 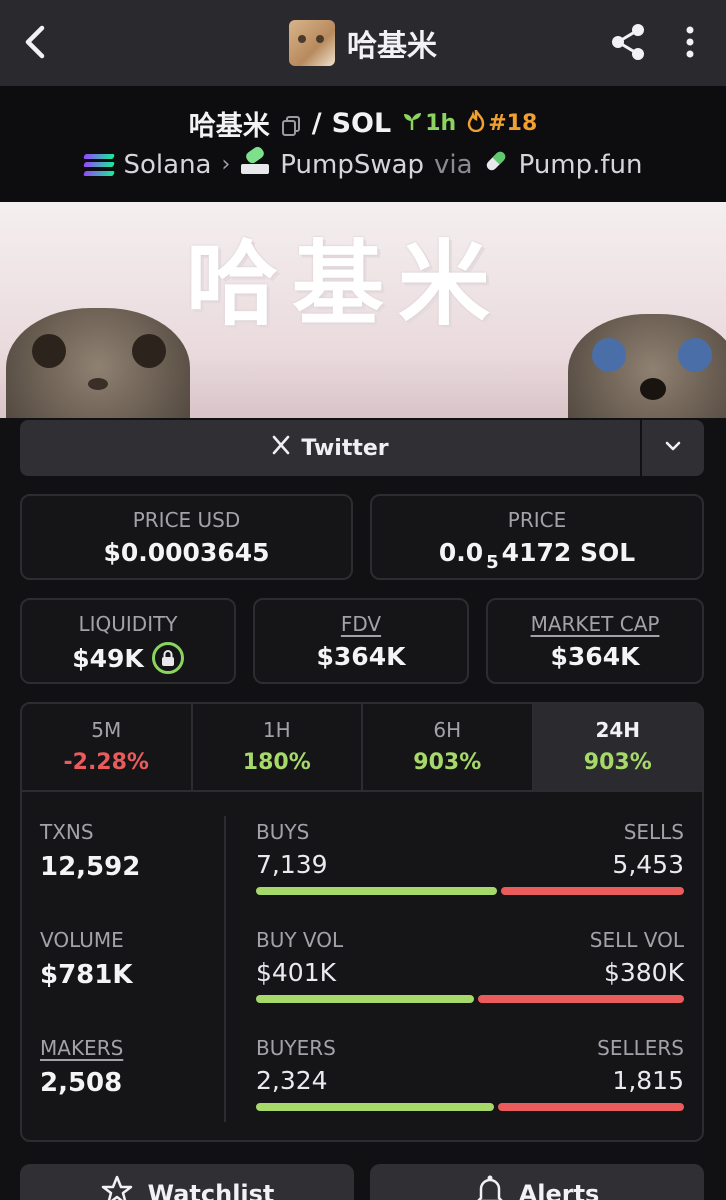 I want to click on sell-vol-value: $380K, so click(x=643, y=972).